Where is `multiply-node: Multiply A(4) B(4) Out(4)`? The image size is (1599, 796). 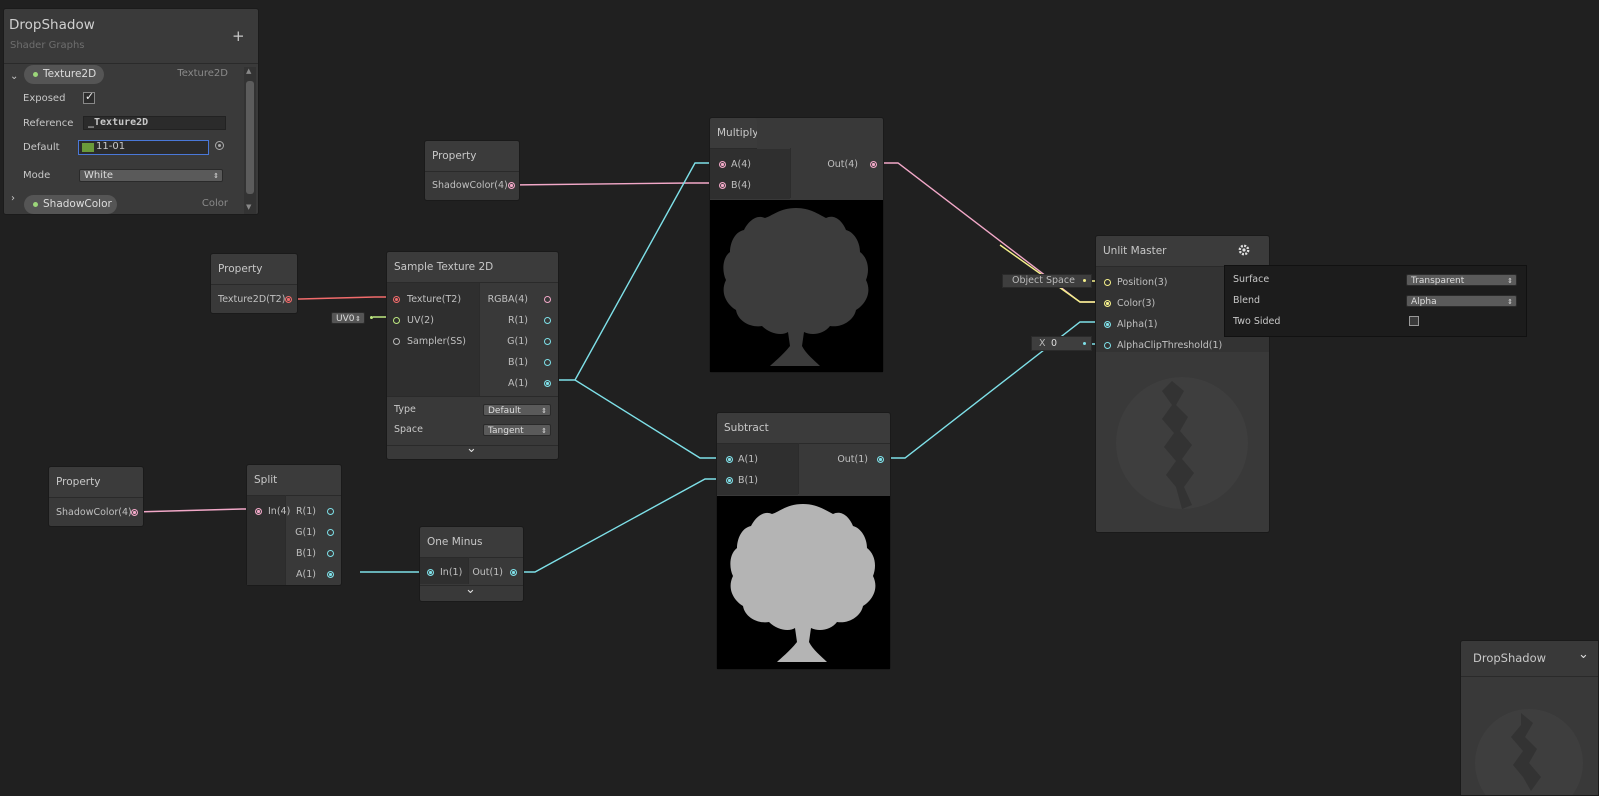 multiply-node: Multiply A(4) B(4) Out(4) is located at coordinates (796, 245).